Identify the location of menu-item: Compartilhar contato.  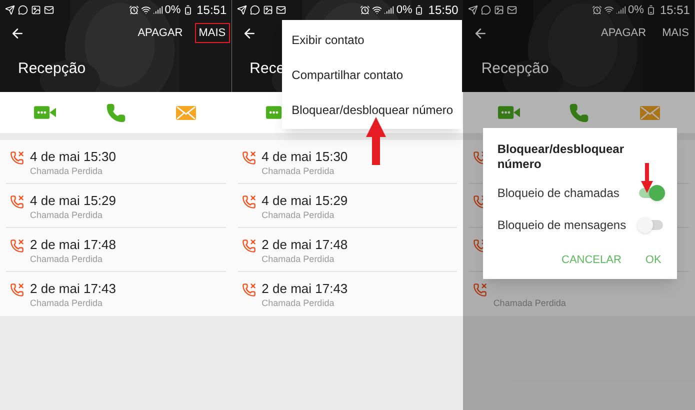
(372, 74).